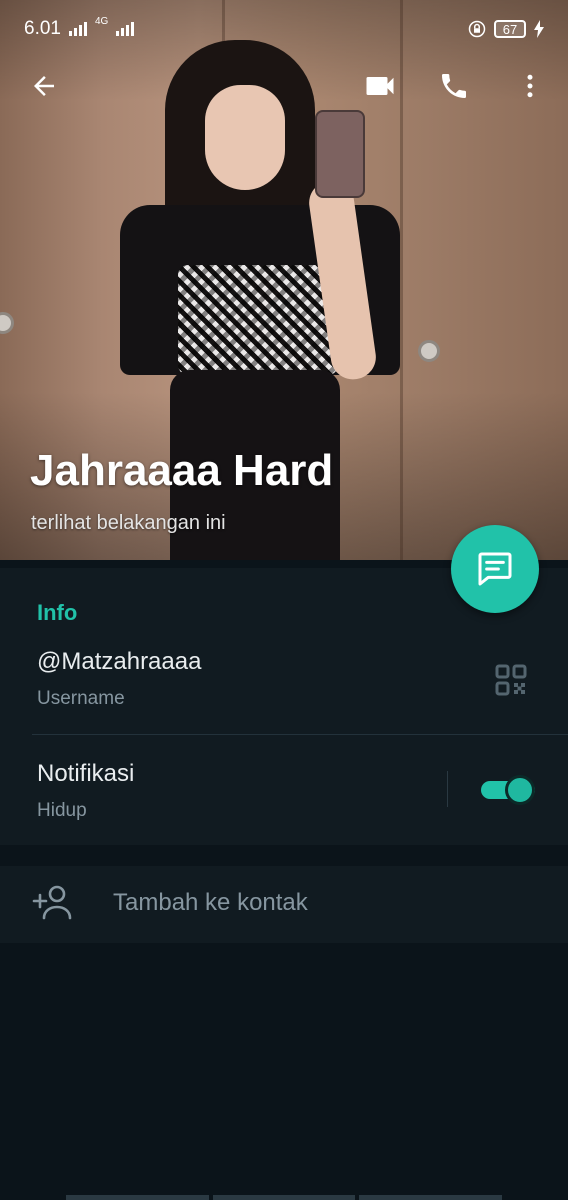 This screenshot has height=1200, width=568. What do you see at coordinates (57, 612) in the screenshot?
I see `info-section-title: Info` at bounding box center [57, 612].